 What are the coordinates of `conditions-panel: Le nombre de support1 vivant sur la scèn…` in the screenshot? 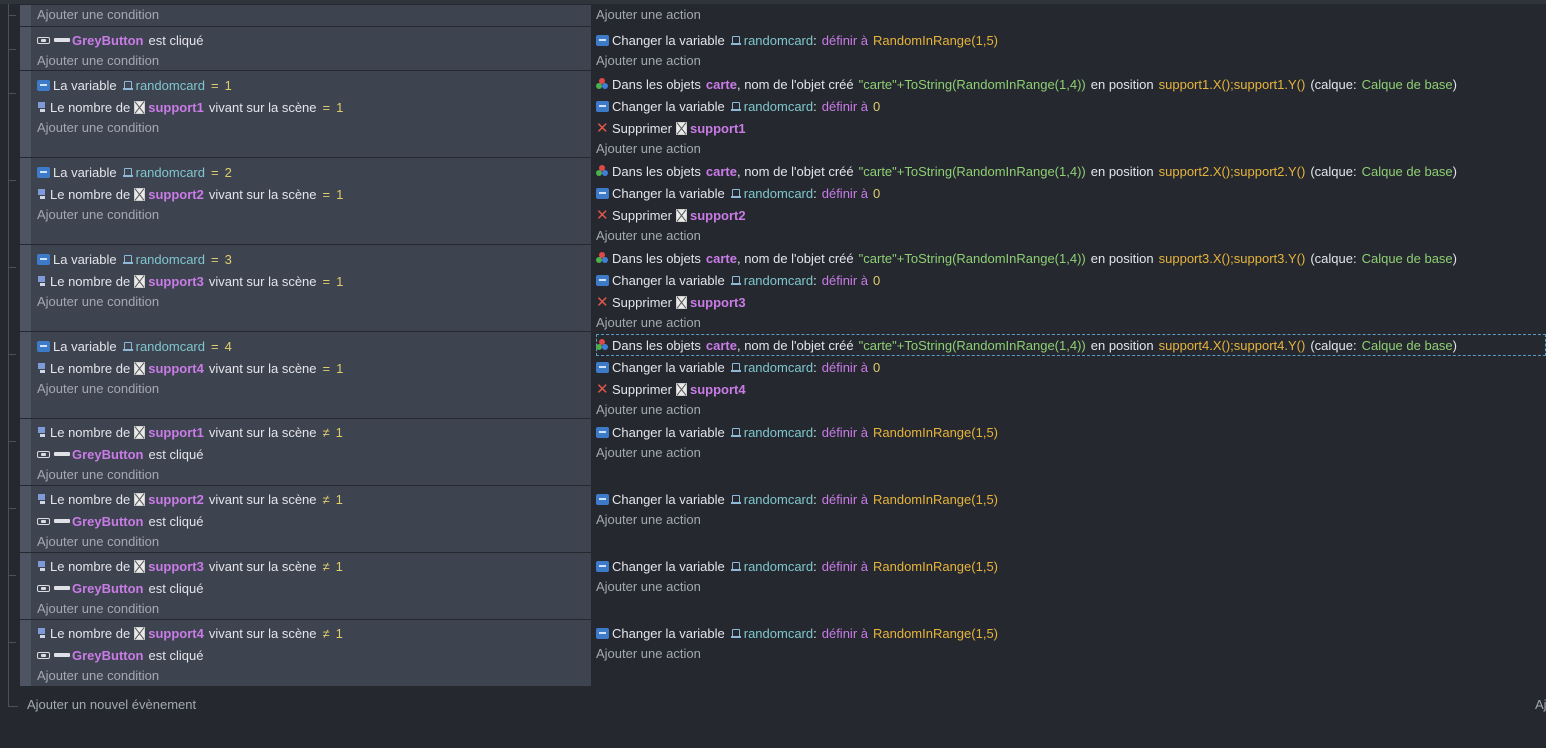 It's located at (305, 452).